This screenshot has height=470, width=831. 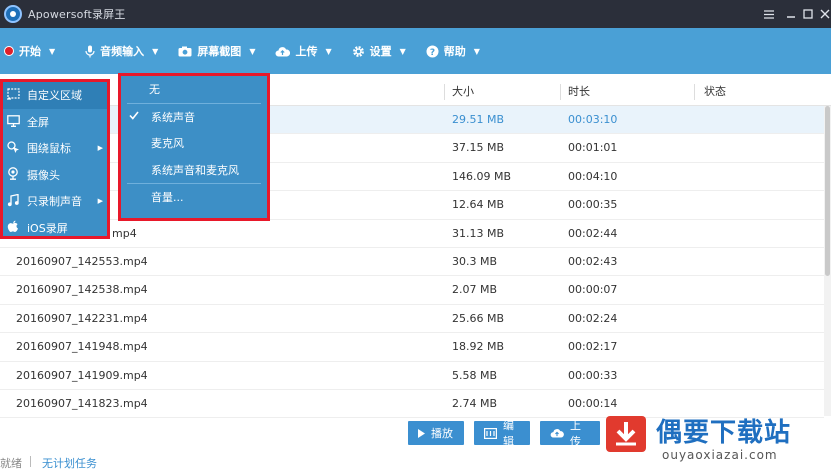 I want to click on watermark-url: ouyaoxiazai.com, so click(x=720, y=455).